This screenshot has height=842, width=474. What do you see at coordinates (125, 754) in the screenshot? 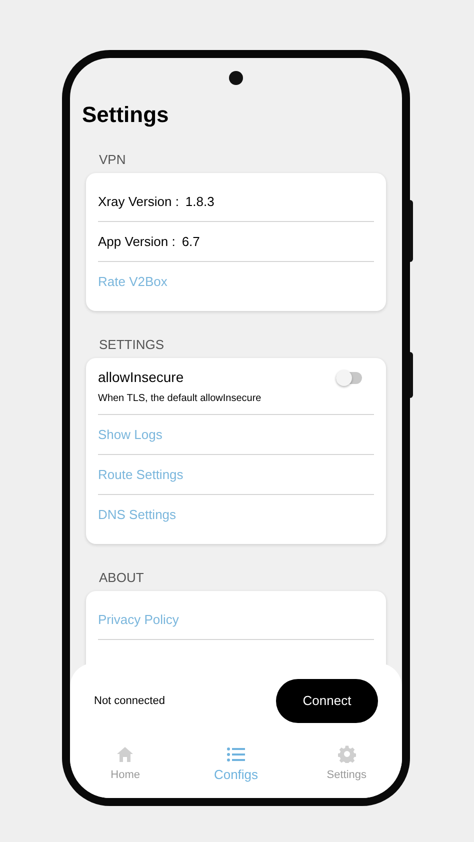
I see `home-icon` at bounding box center [125, 754].